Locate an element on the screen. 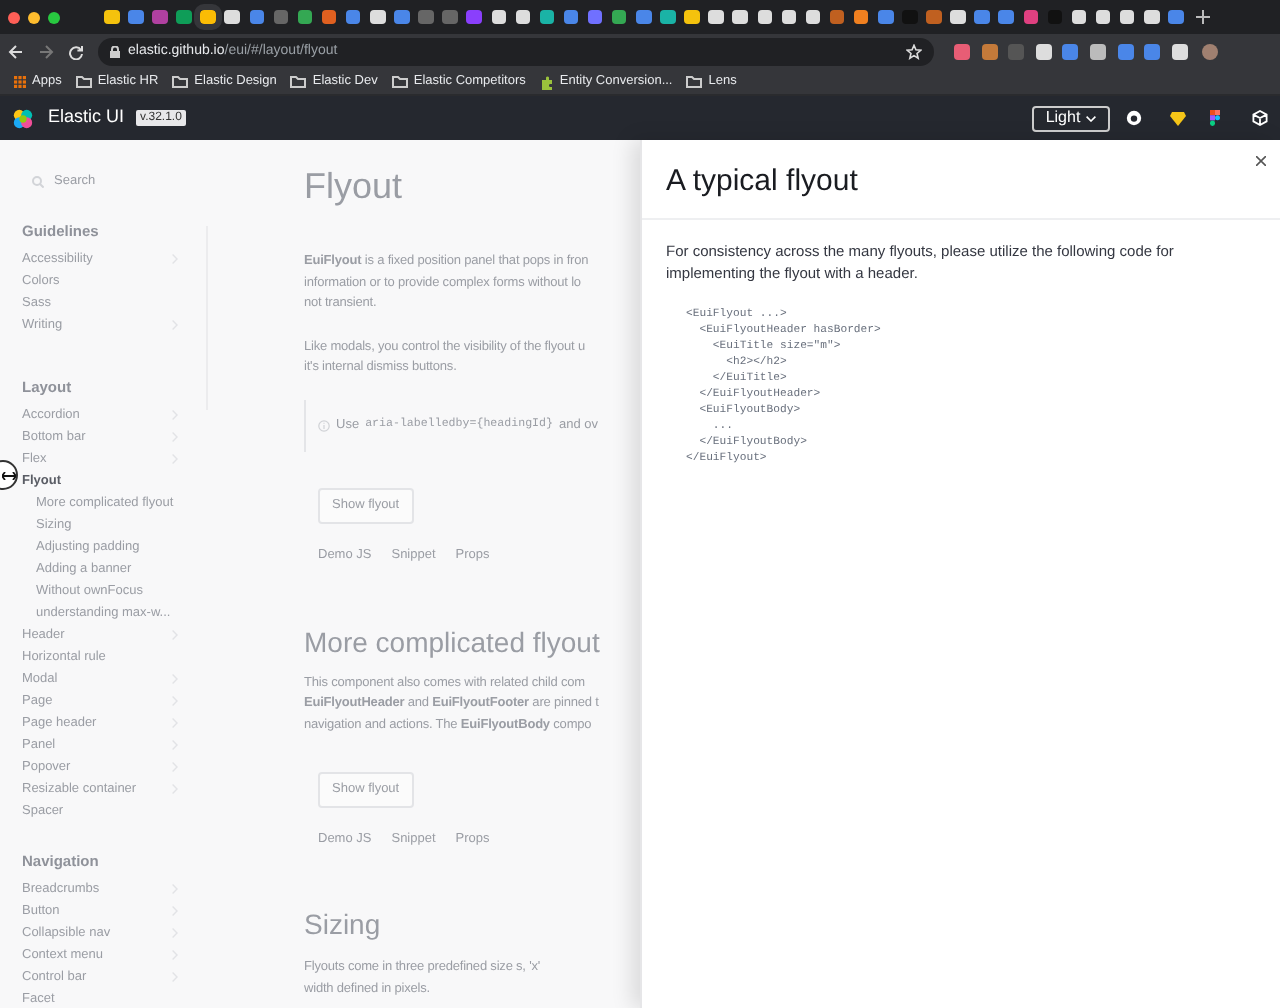  caret-icon is located at coordinates (1091, 118).